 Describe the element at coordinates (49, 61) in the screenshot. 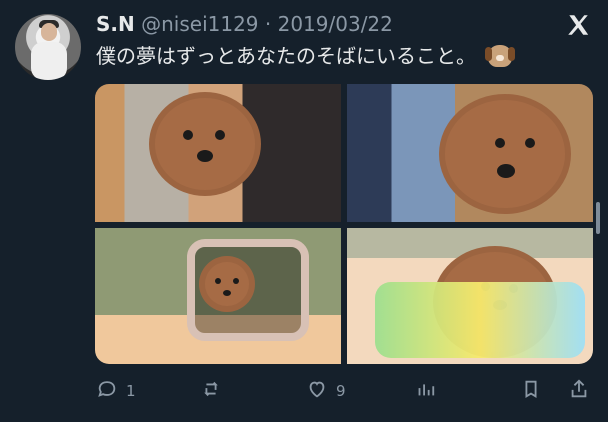

I see `avatar-body` at that location.